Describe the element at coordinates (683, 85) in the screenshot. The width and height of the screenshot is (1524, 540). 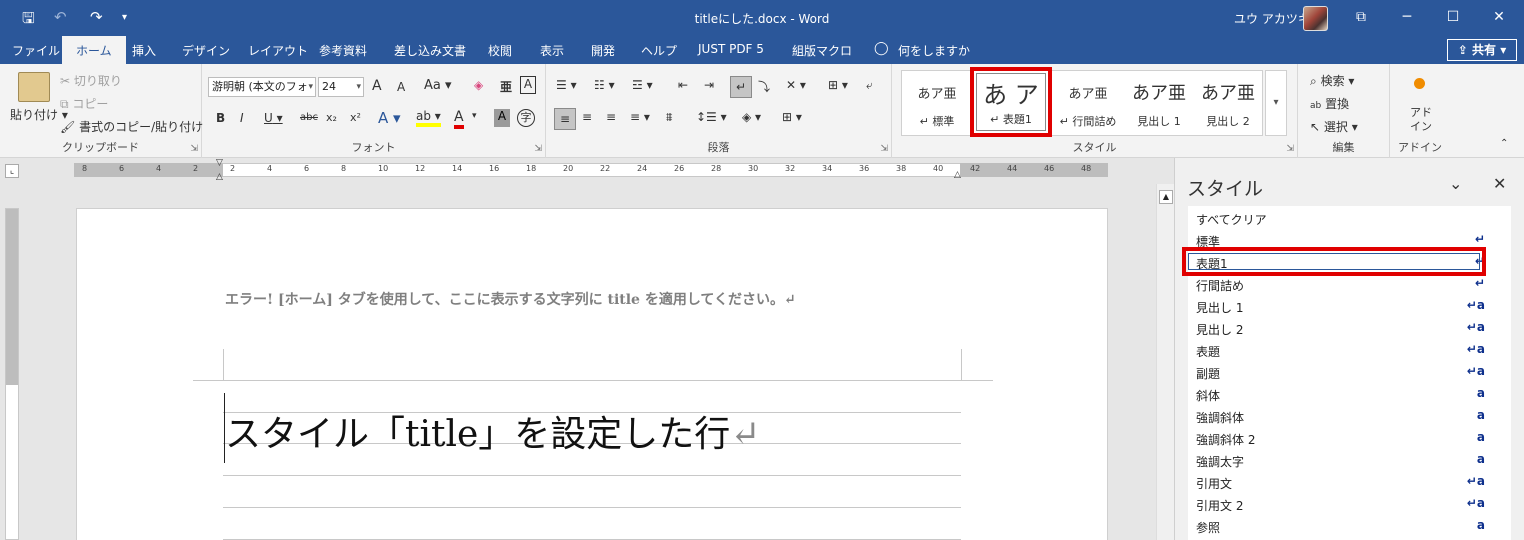
I see `decrease-indent-icon: ⇤` at that location.